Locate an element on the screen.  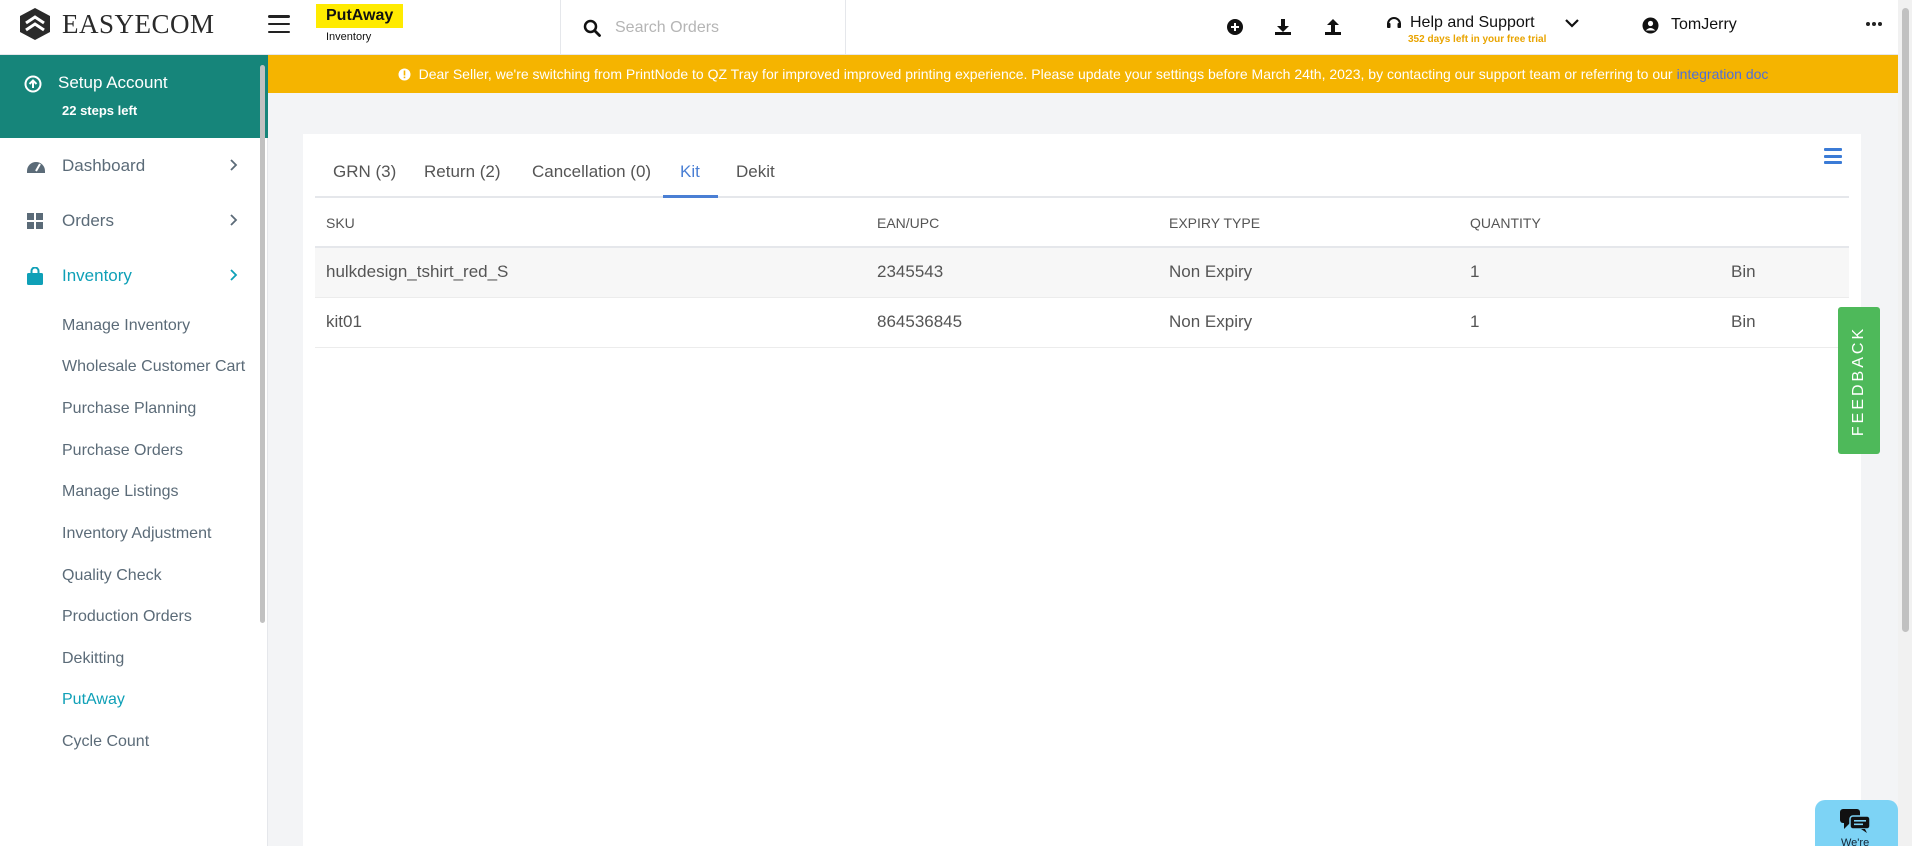
column-header-ean-upc: EAN/UPC is located at coordinates (908, 223).